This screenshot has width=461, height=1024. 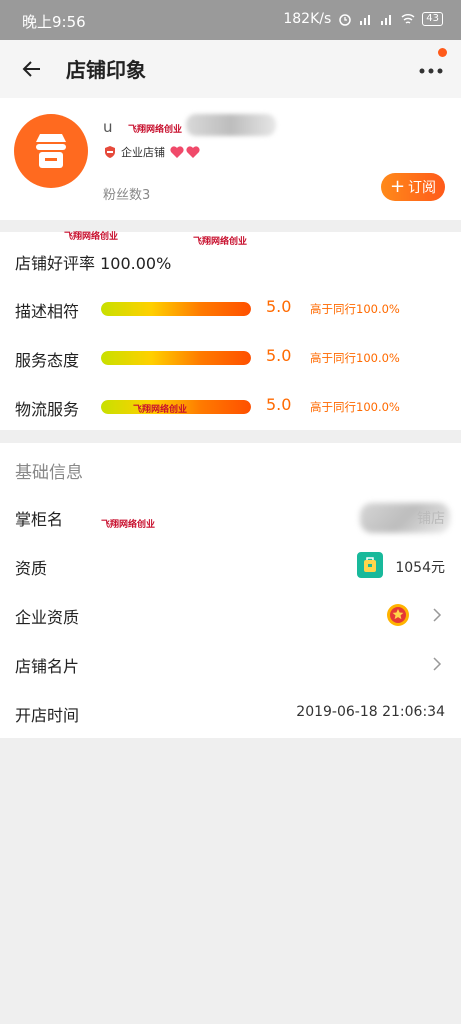 What do you see at coordinates (32, 69) in the screenshot?
I see `back-arrow-icon` at bounding box center [32, 69].